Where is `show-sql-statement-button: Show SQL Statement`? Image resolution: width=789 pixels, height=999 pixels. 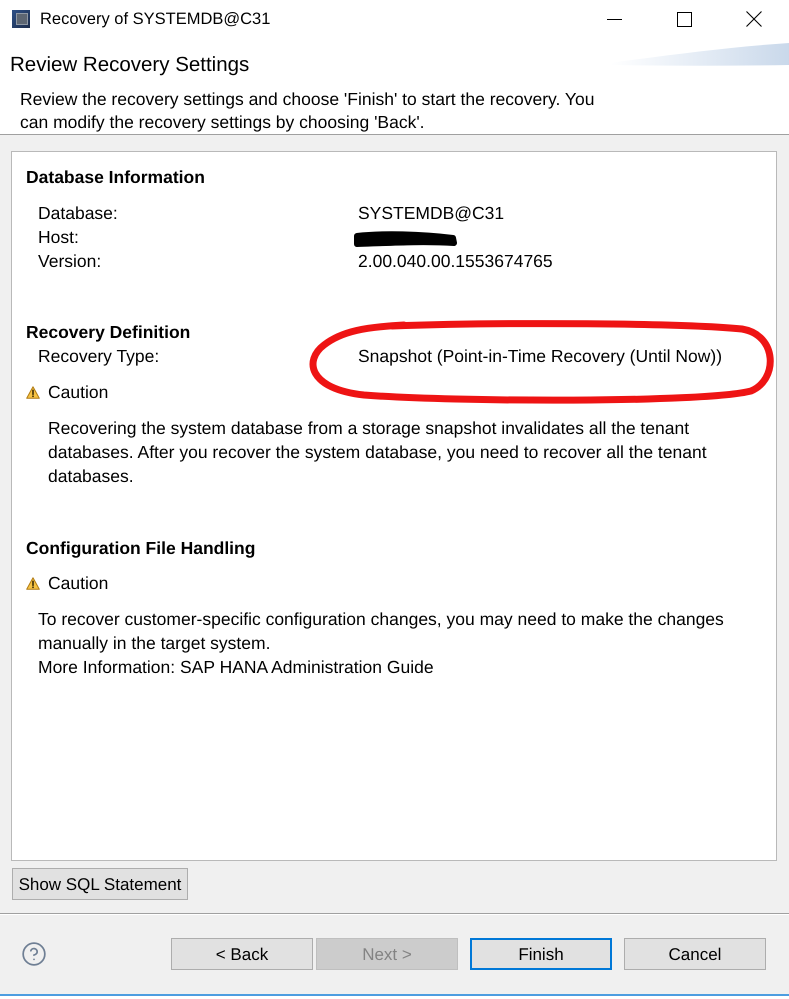 show-sql-statement-button: Show SQL Statement is located at coordinates (100, 884).